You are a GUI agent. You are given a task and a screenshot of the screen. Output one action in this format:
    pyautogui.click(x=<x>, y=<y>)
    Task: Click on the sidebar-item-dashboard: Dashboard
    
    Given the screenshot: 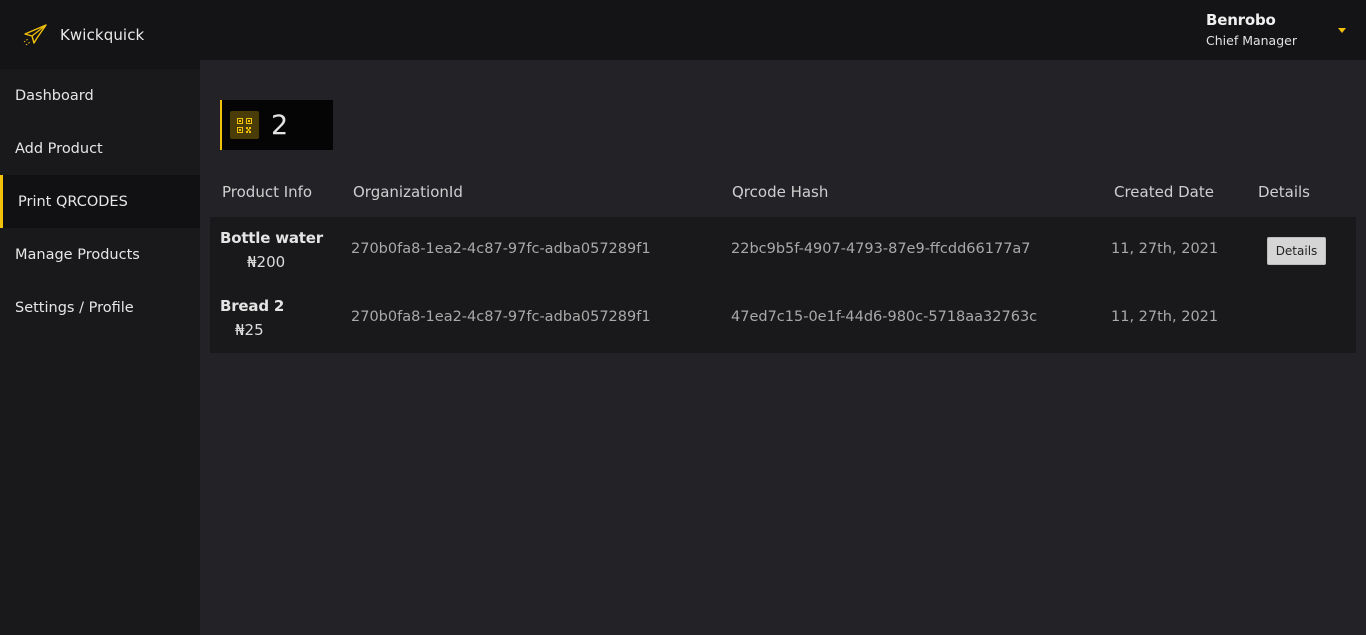 What is the action you would take?
    pyautogui.click(x=100, y=95)
    